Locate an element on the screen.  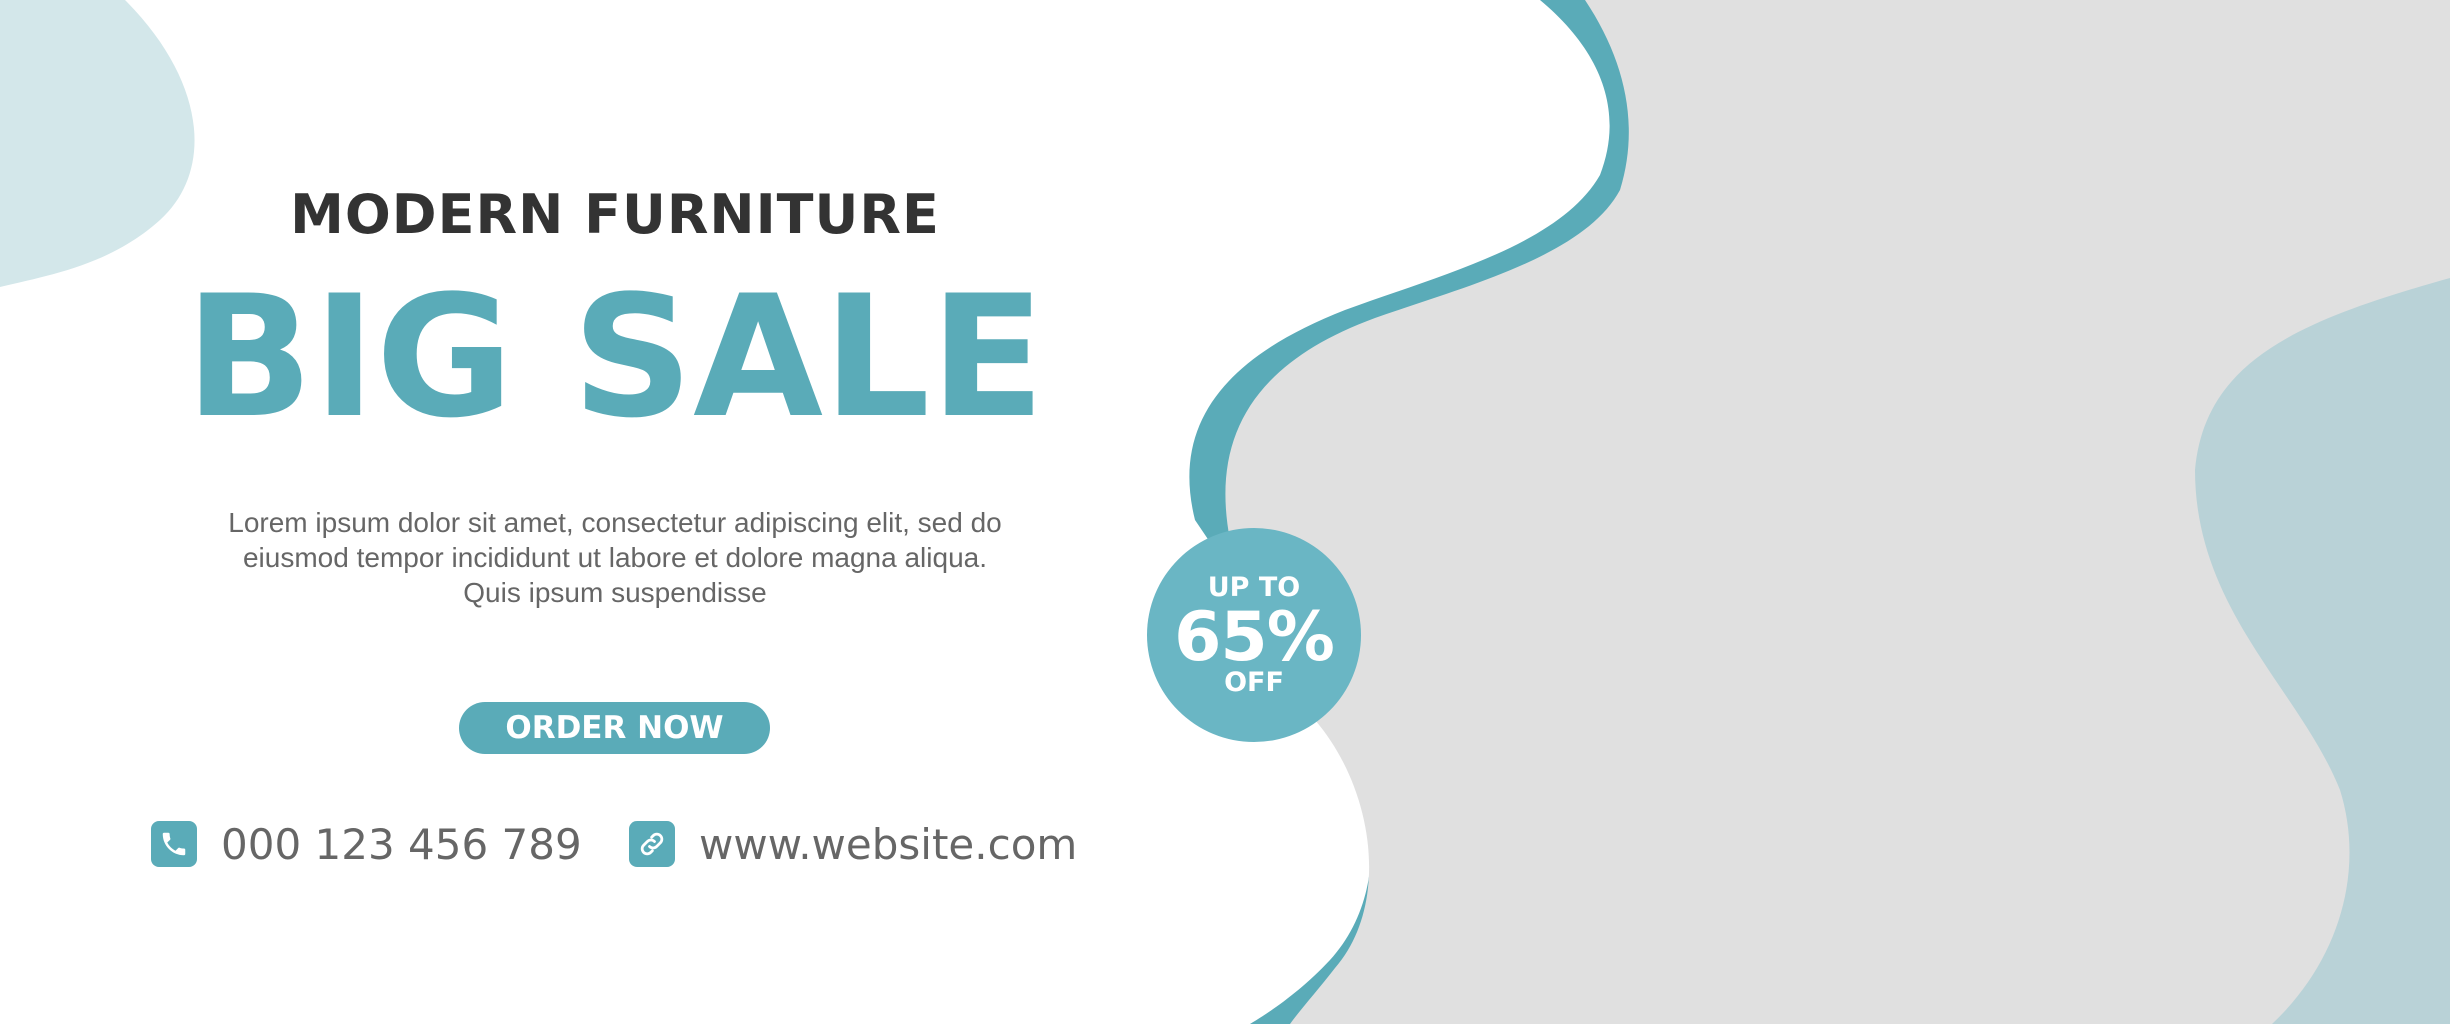
website-url: www.website.com is located at coordinates (888, 844).